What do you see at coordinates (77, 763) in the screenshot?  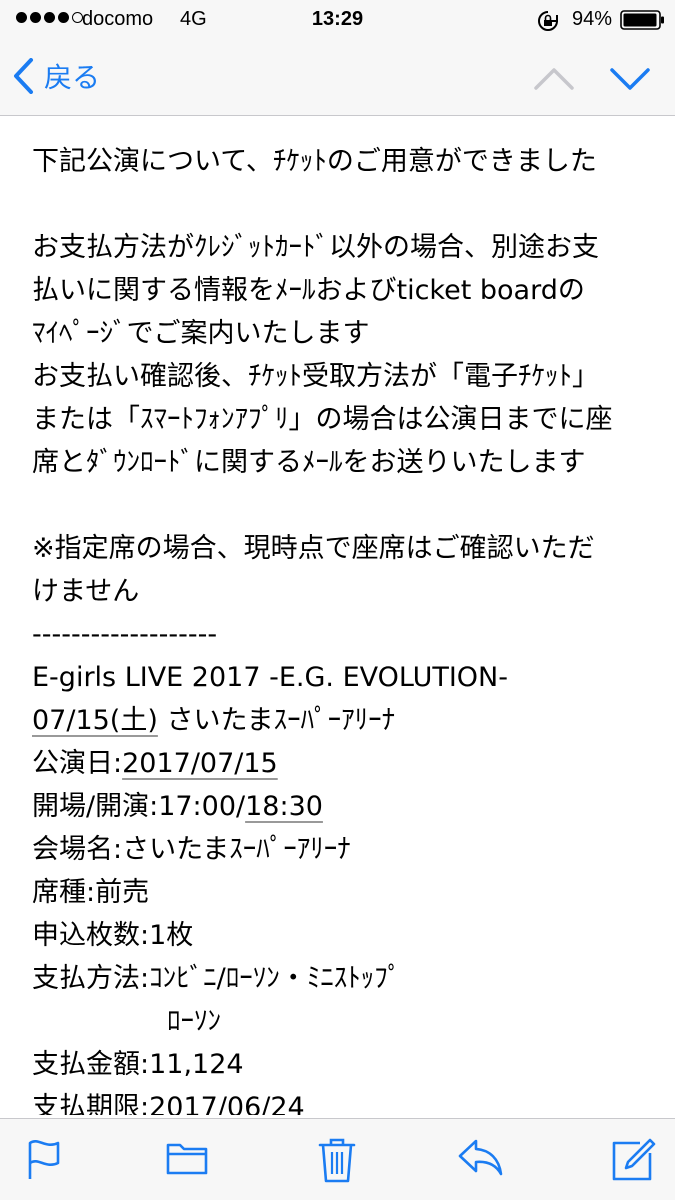 I see `show-date-label: 公演日:` at bounding box center [77, 763].